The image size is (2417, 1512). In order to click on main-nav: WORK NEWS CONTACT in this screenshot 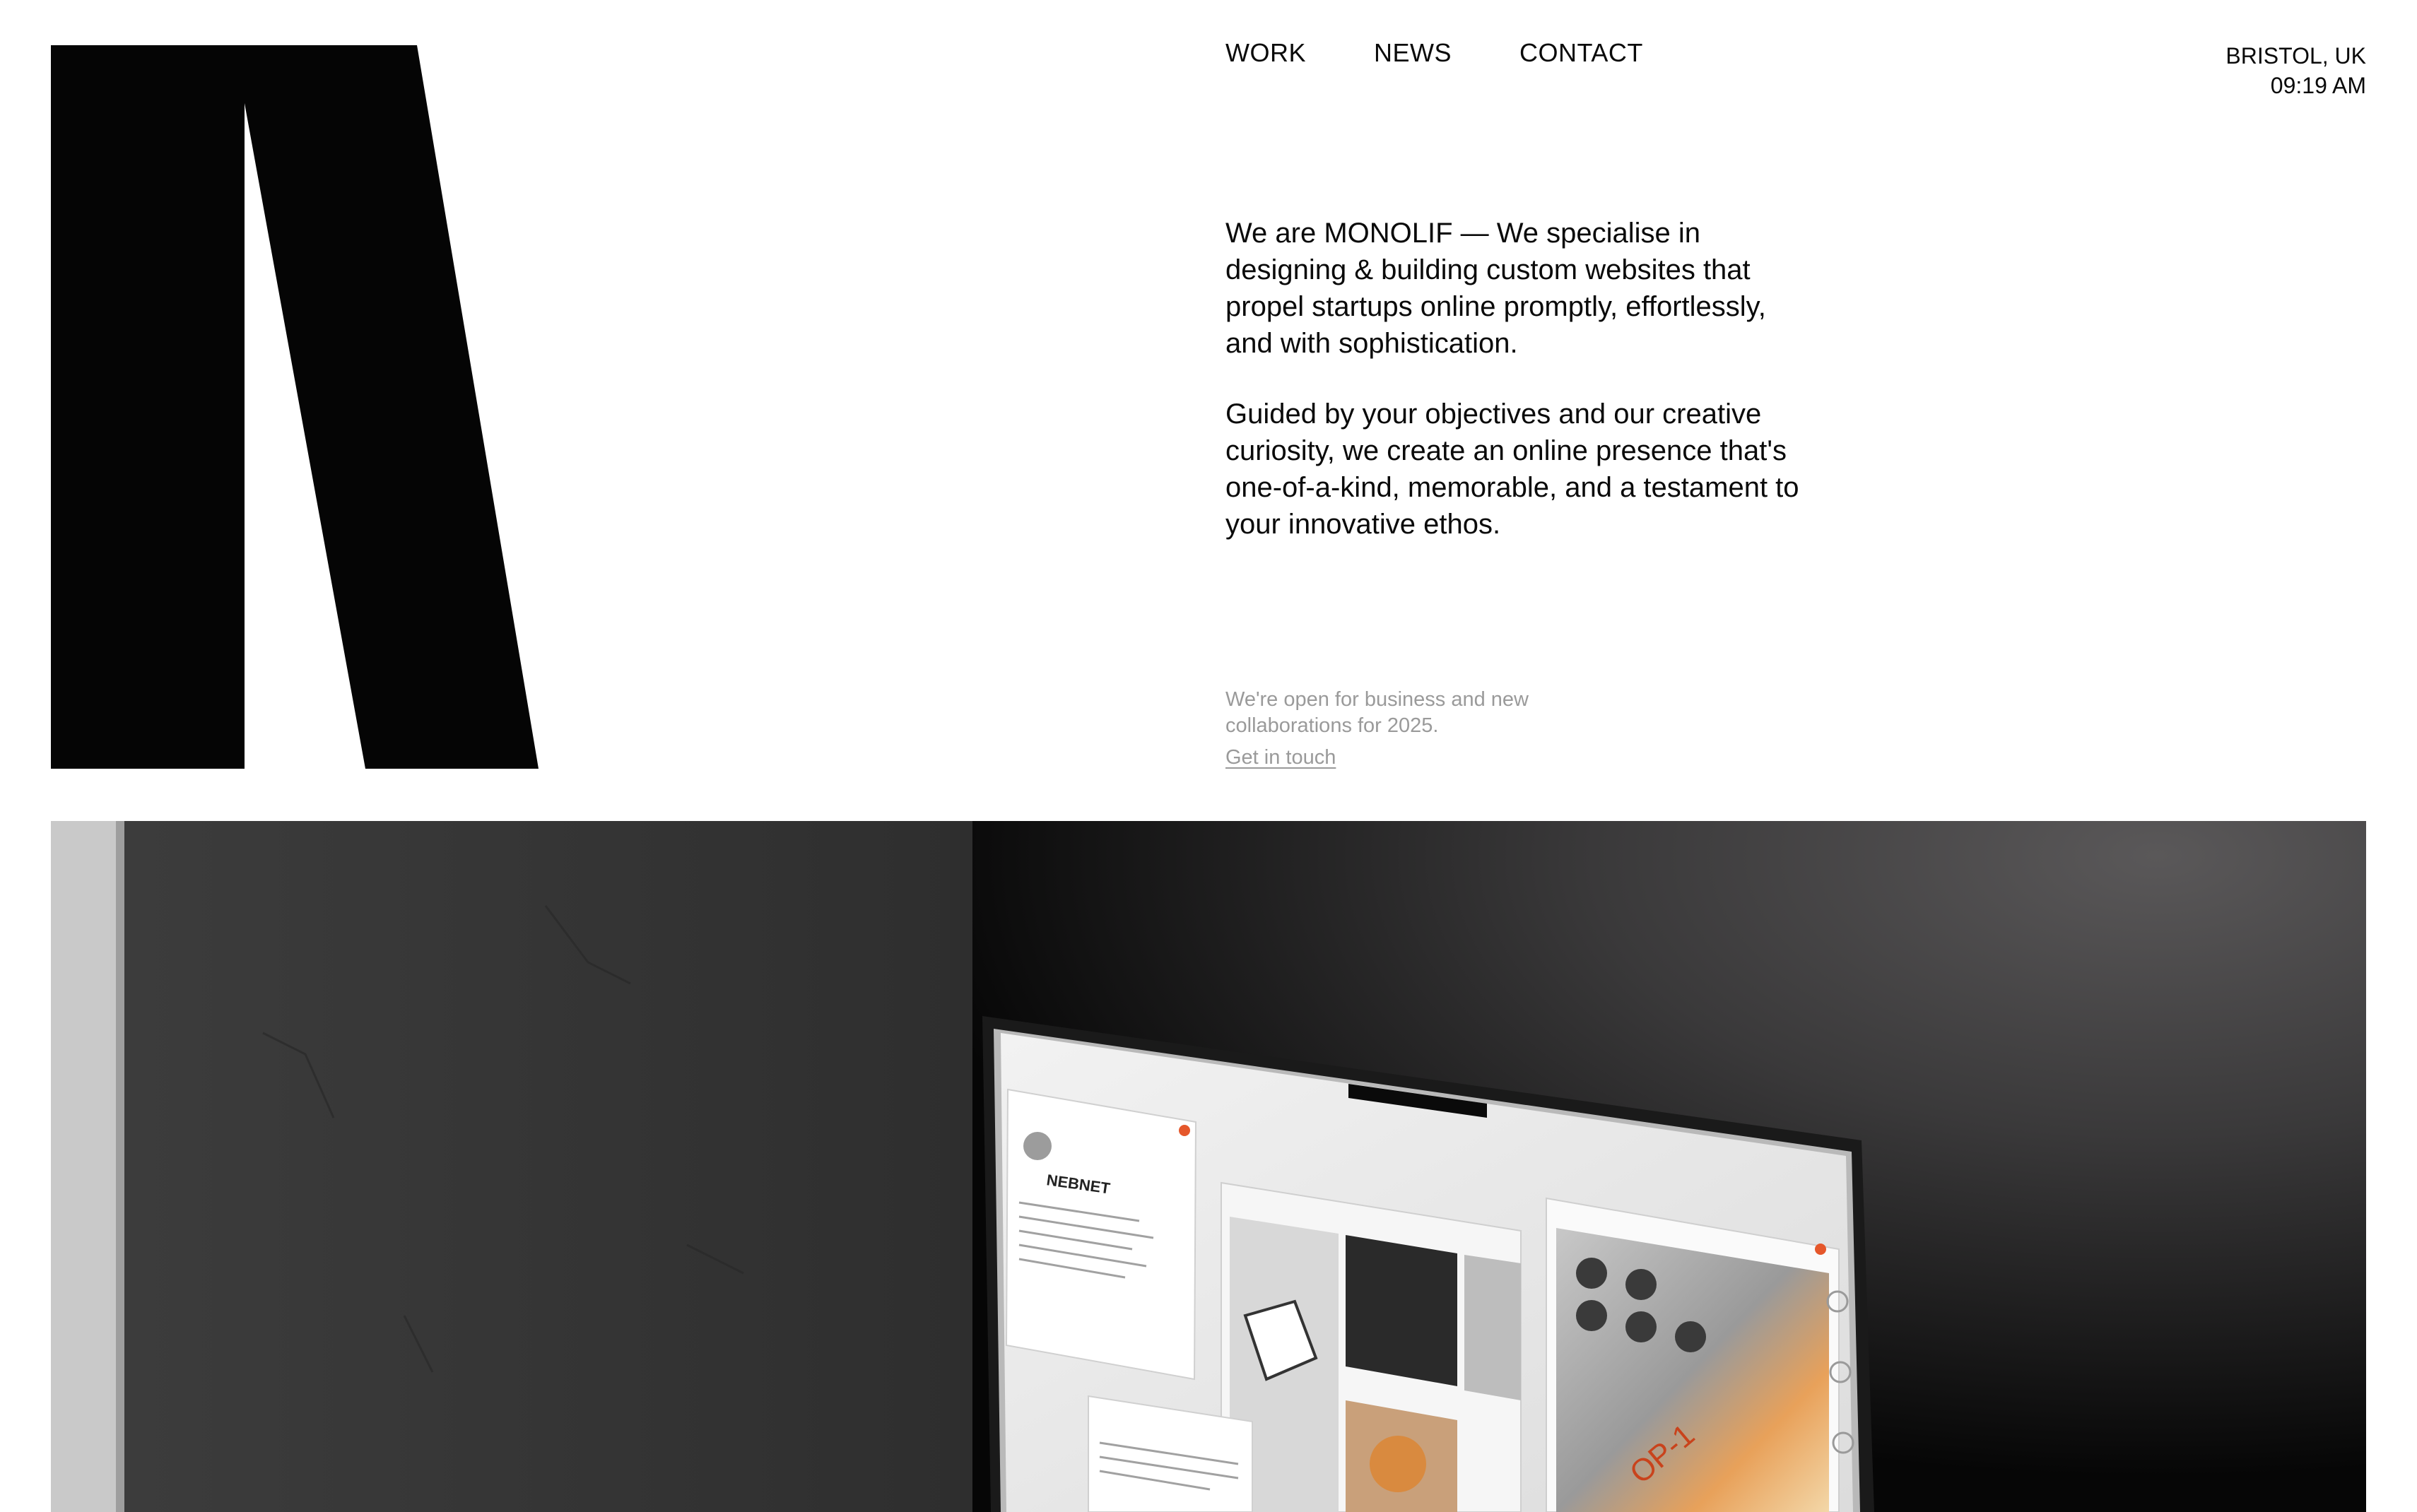, I will do `click(1434, 53)`.